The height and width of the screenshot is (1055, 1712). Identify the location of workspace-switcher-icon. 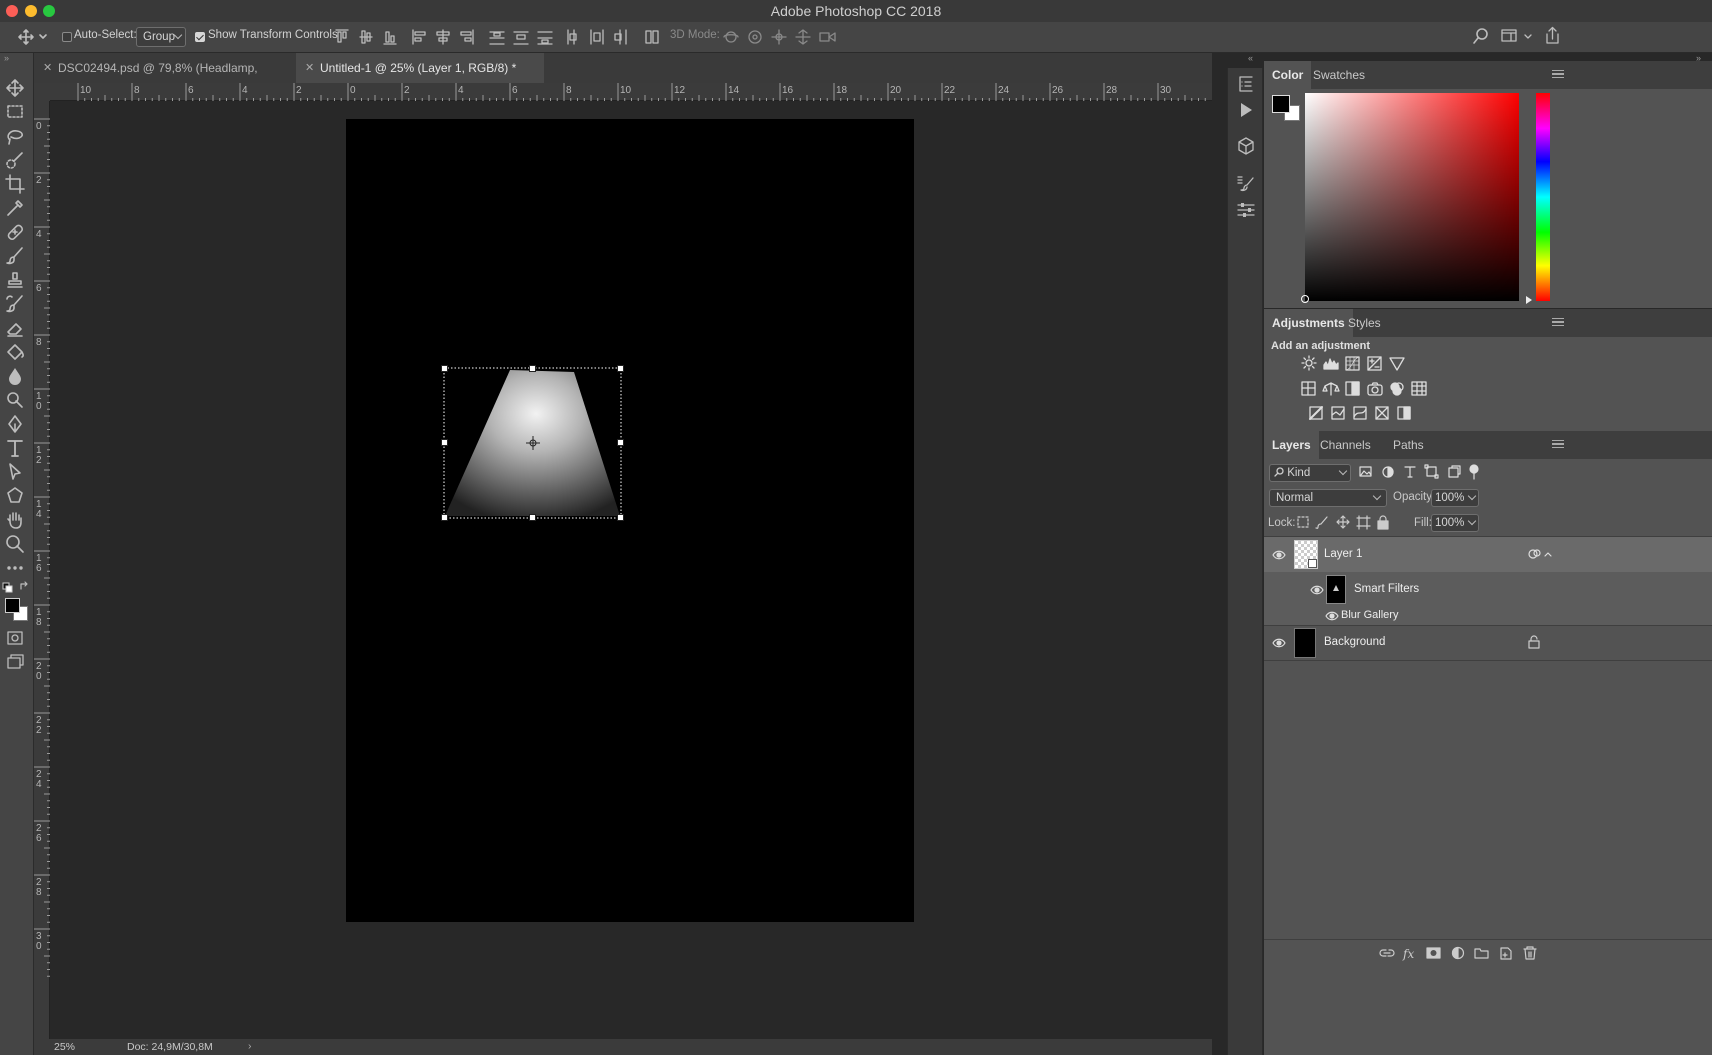
(1517, 36).